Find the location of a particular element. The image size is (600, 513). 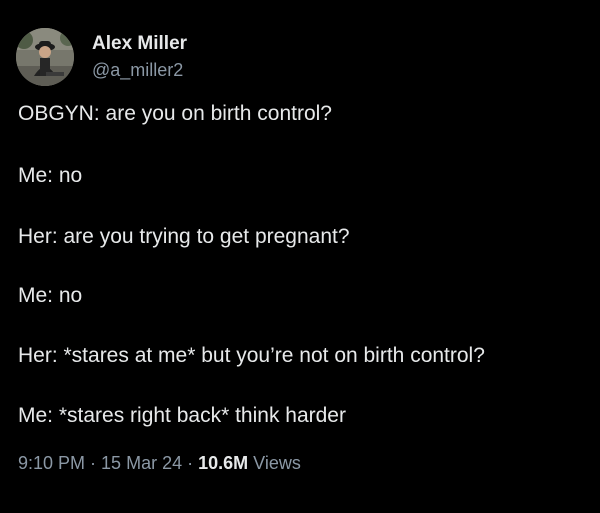

tweet-line: Her: are you trying to get pregnant? is located at coordinates (184, 236).